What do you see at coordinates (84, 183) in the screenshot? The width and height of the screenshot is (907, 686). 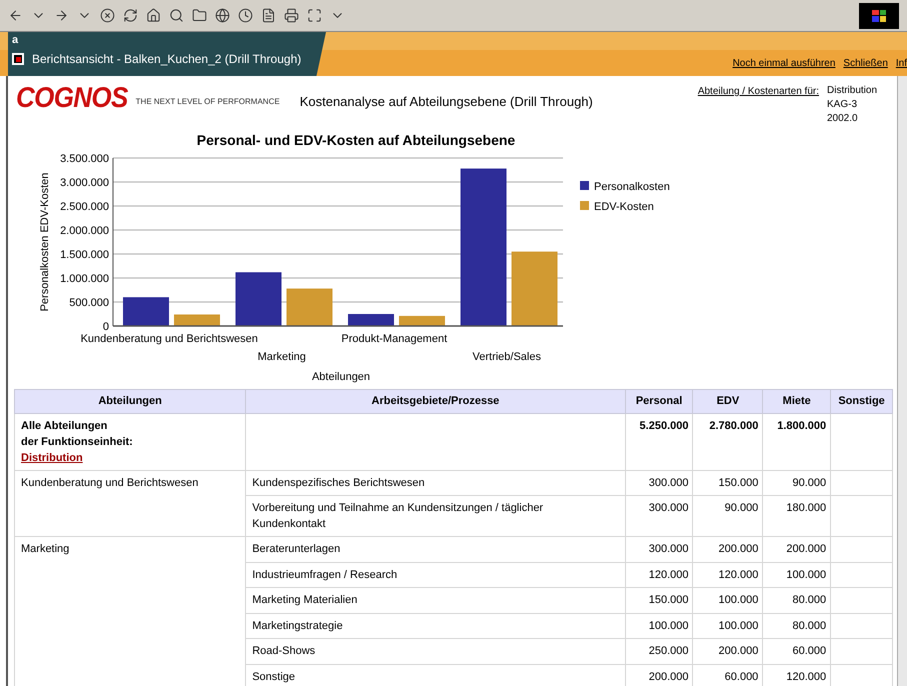 I see `y-tick-label: 3.000.000` at bounding box center [84, 183].